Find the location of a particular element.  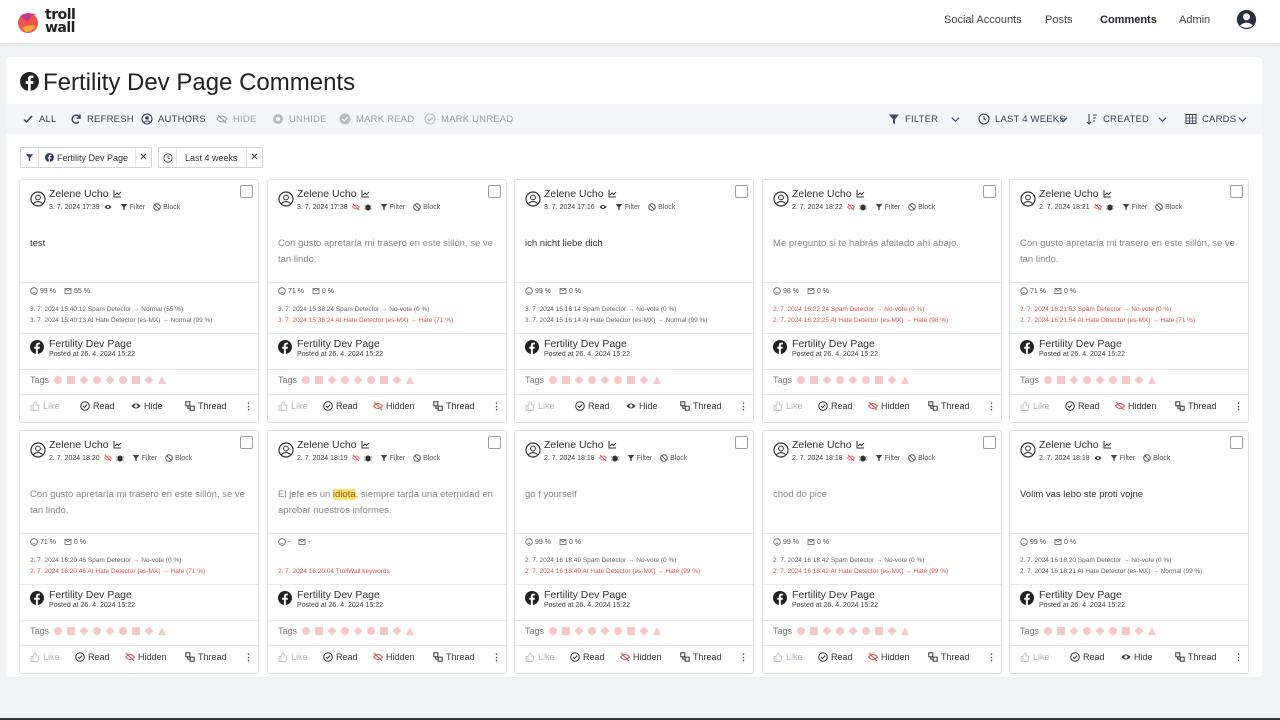

date-range-button: LAST 4 WEEKS is located at coordinates (1022, 119).